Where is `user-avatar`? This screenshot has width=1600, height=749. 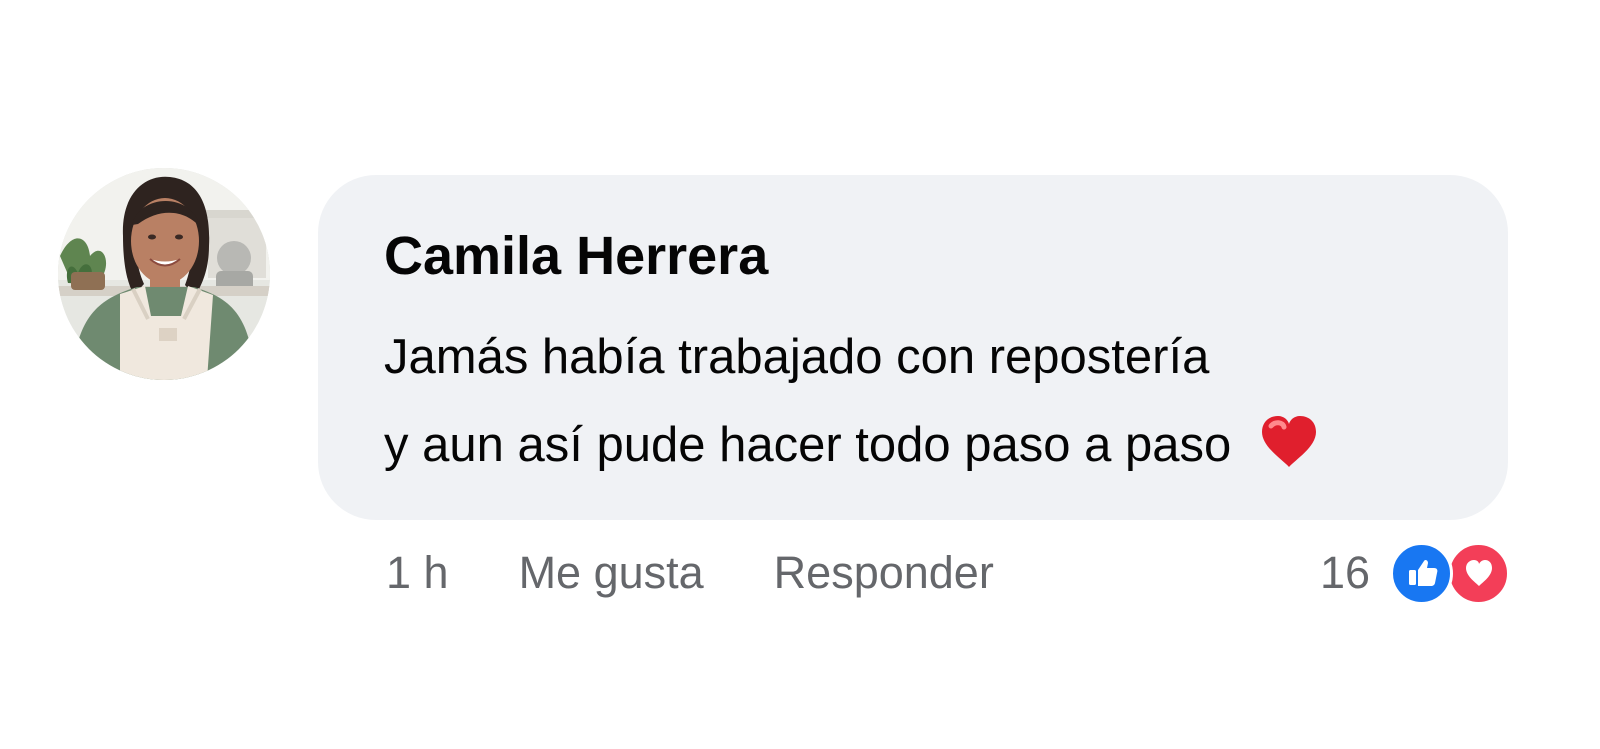 user-avatar is located at coordinates (164, 274).